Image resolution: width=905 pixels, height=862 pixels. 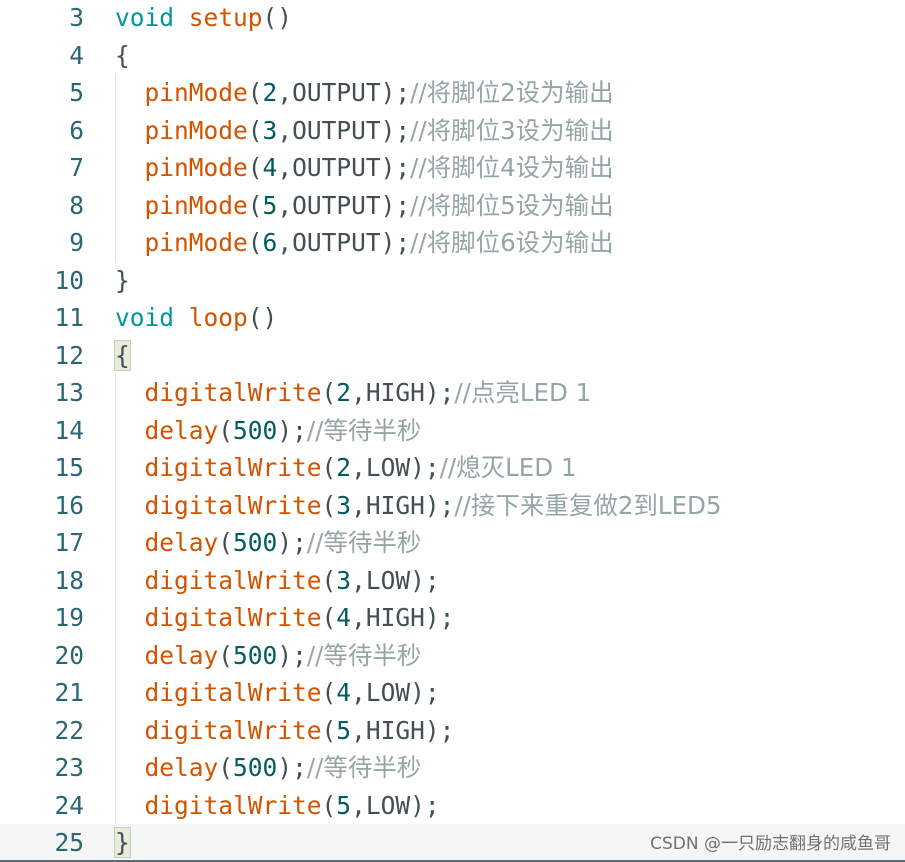 What do you see at coordinates (344, 467) in the screenshot?
I see `code-number: 2` at bounding box center [344, 467].